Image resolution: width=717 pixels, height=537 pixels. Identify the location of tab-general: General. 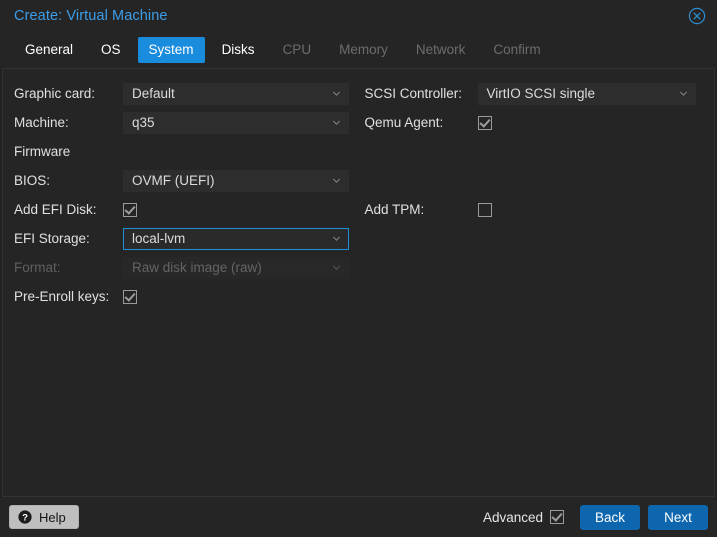
(49, 50).